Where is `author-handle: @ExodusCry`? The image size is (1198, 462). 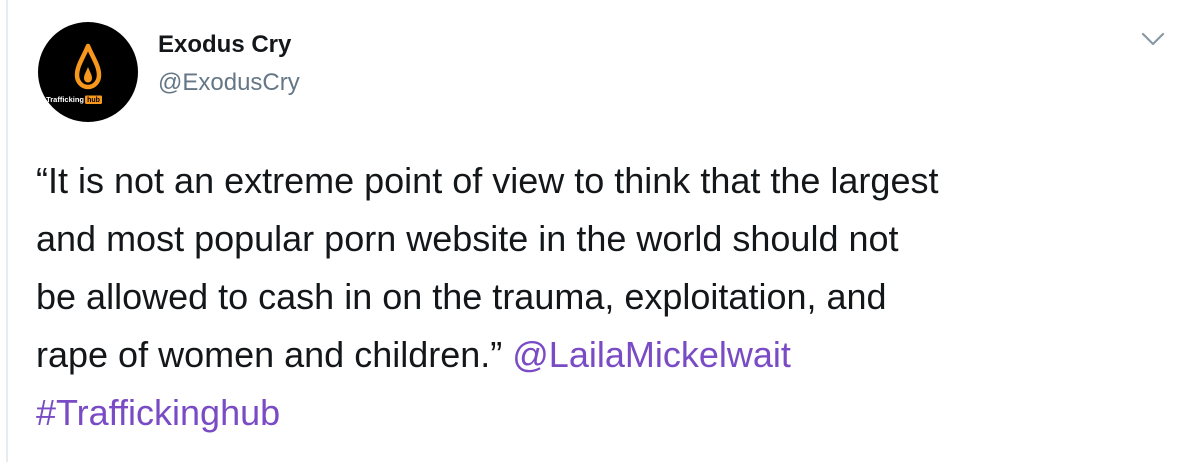
author-handle: @ExodusCry is located at coordinates (229, 83).